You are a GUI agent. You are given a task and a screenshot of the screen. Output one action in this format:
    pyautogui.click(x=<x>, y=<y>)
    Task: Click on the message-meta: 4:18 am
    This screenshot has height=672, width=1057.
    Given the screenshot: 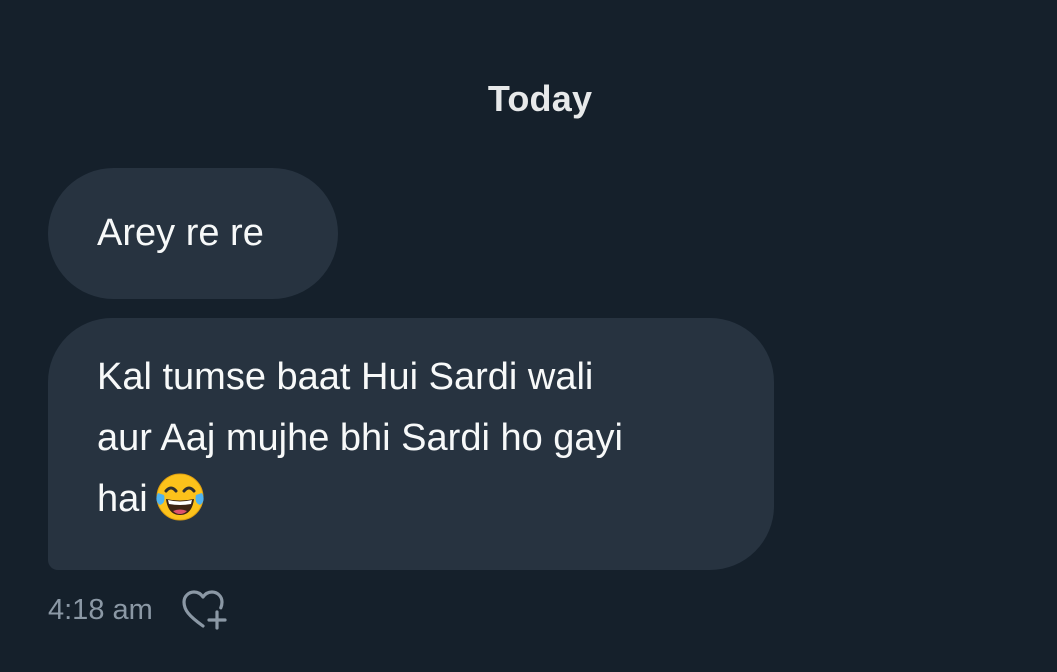 What is the action you would take?
    pyautogui.click(x=137, y=610)
    